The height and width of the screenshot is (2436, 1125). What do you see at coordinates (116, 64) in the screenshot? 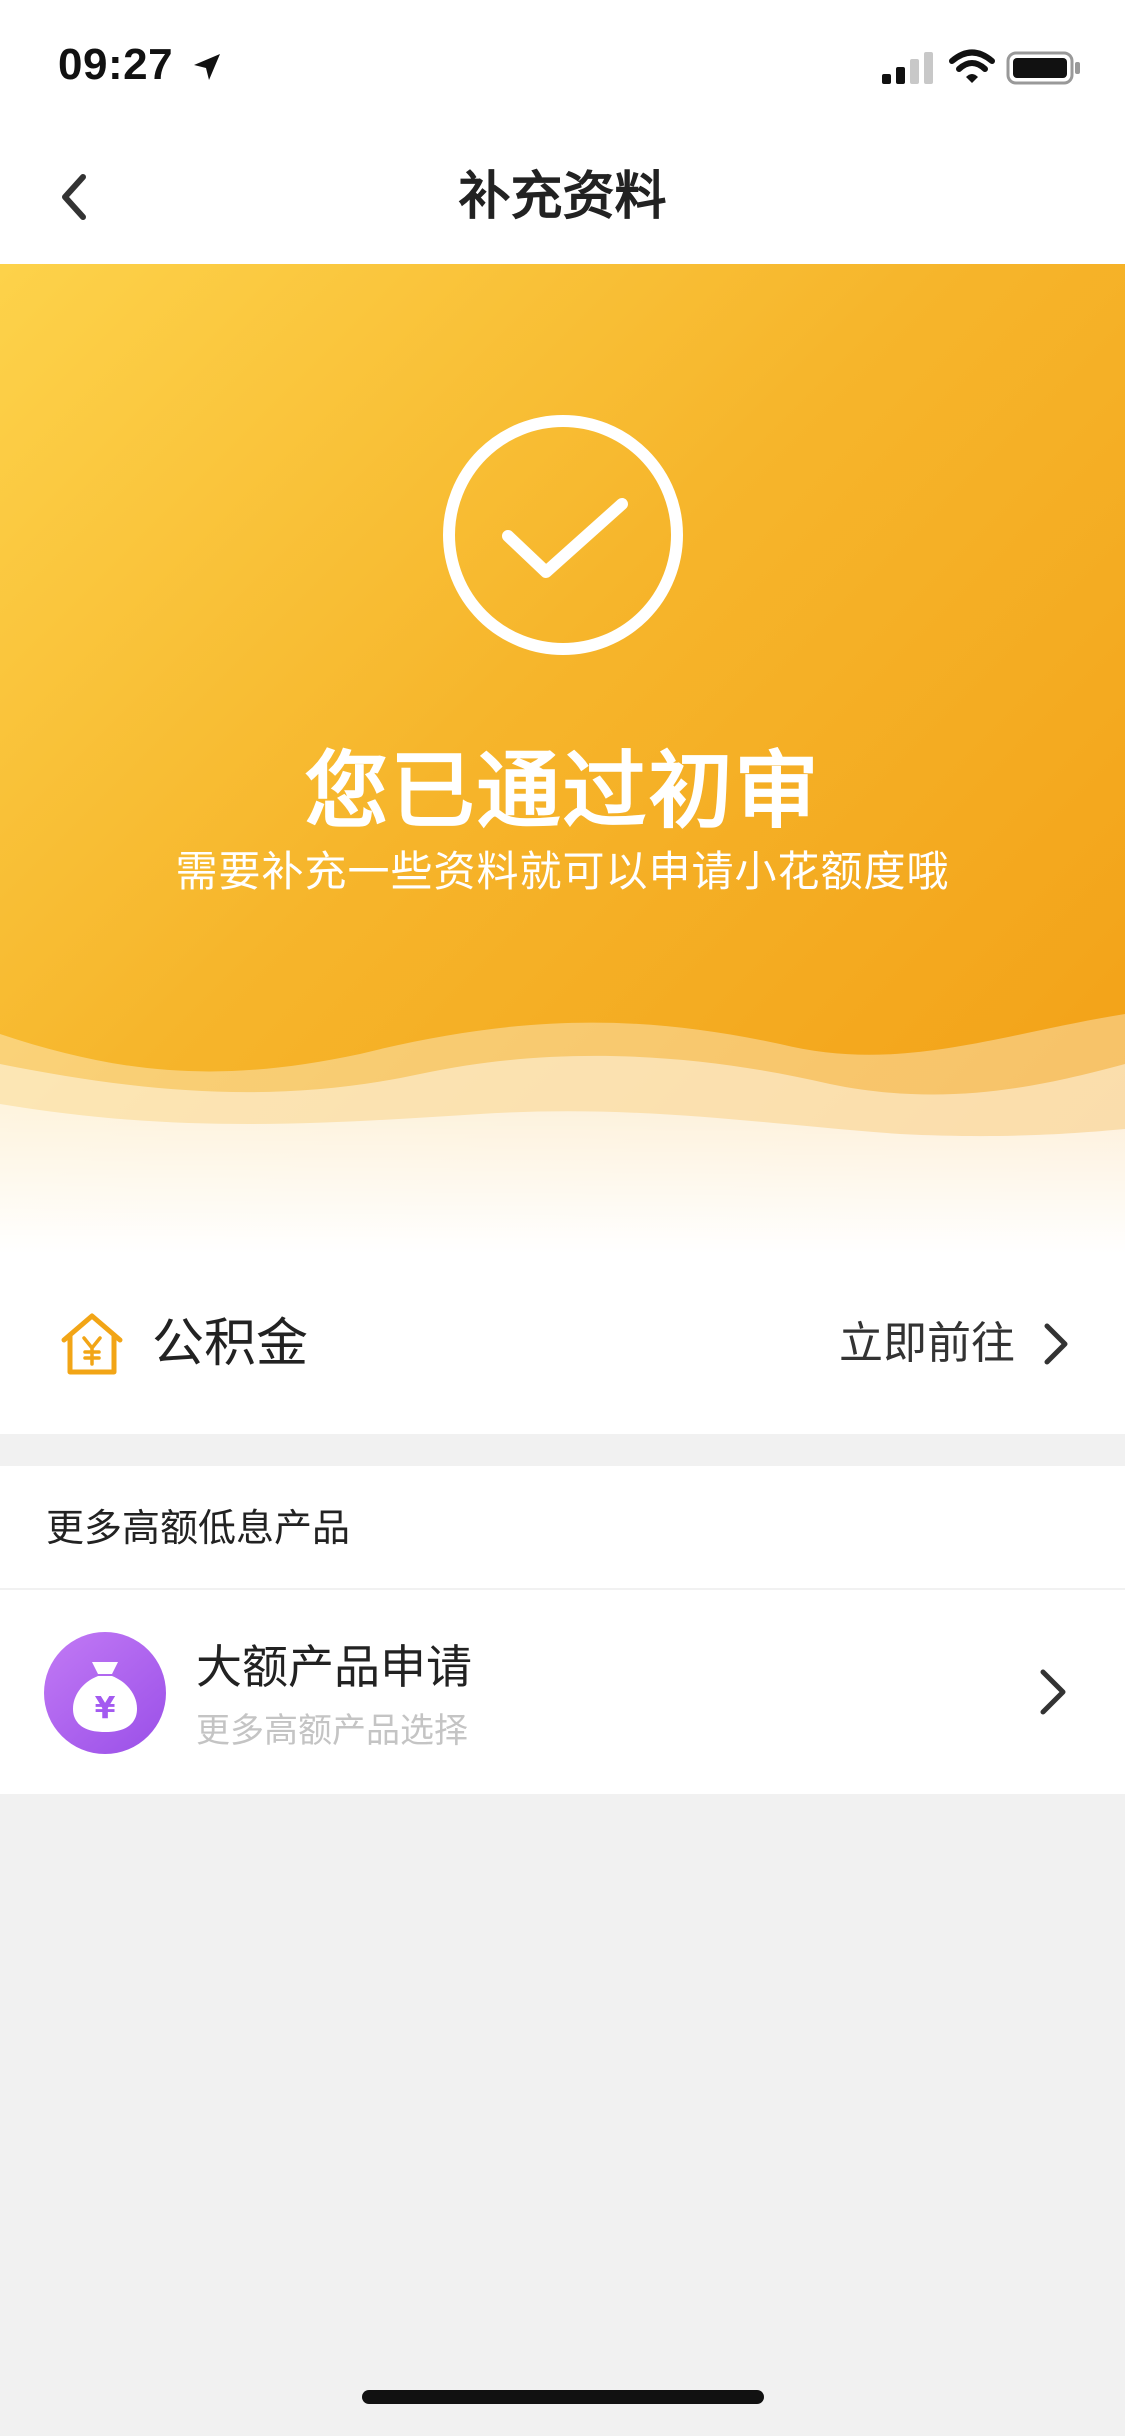
I see `status-time: 09:27` at bounding box center [116, 64].